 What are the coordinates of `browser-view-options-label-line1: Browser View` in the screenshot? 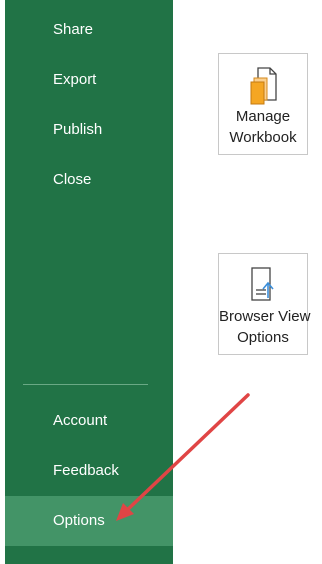 It's located at (265, 316).